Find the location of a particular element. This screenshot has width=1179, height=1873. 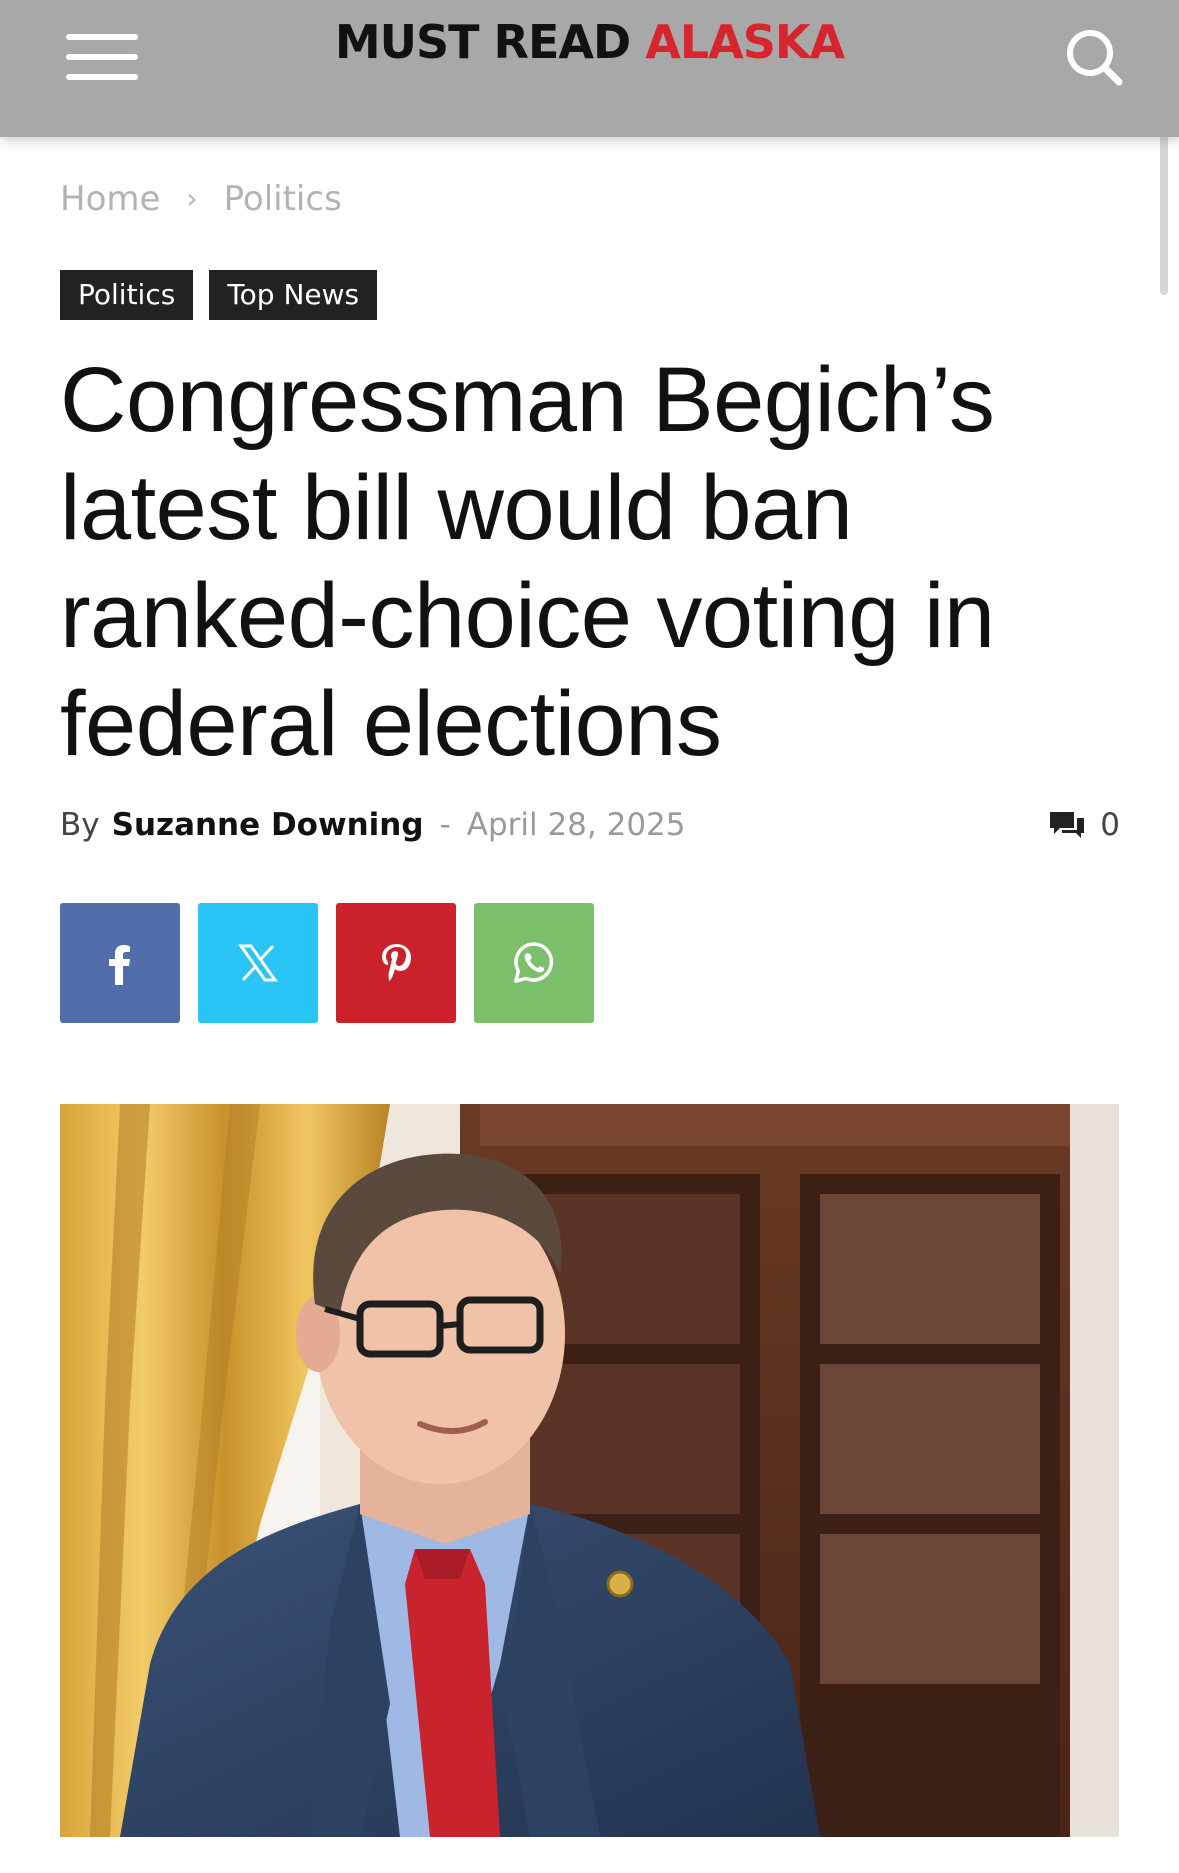

pinterest-share-button is located at coordinates (396, 963).